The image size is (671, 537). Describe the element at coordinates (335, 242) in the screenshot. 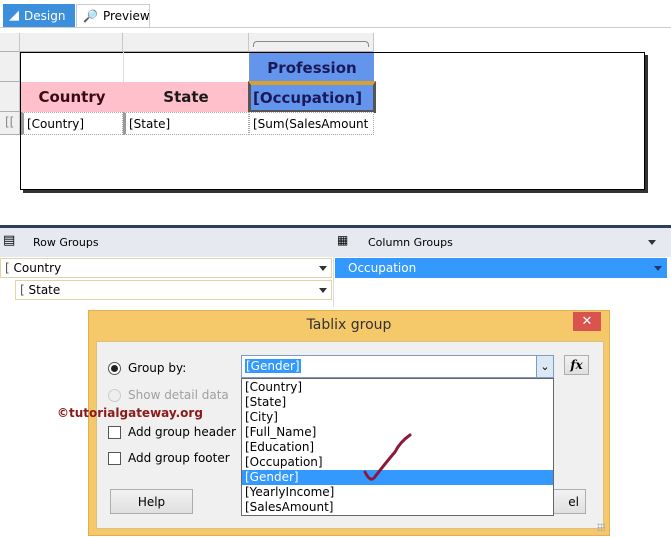

I see `grouping-pane-header` at that location.